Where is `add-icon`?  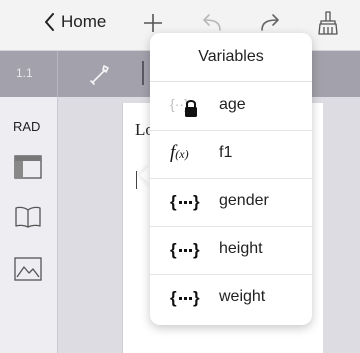
add-icon is located at coordinates (153, 23).